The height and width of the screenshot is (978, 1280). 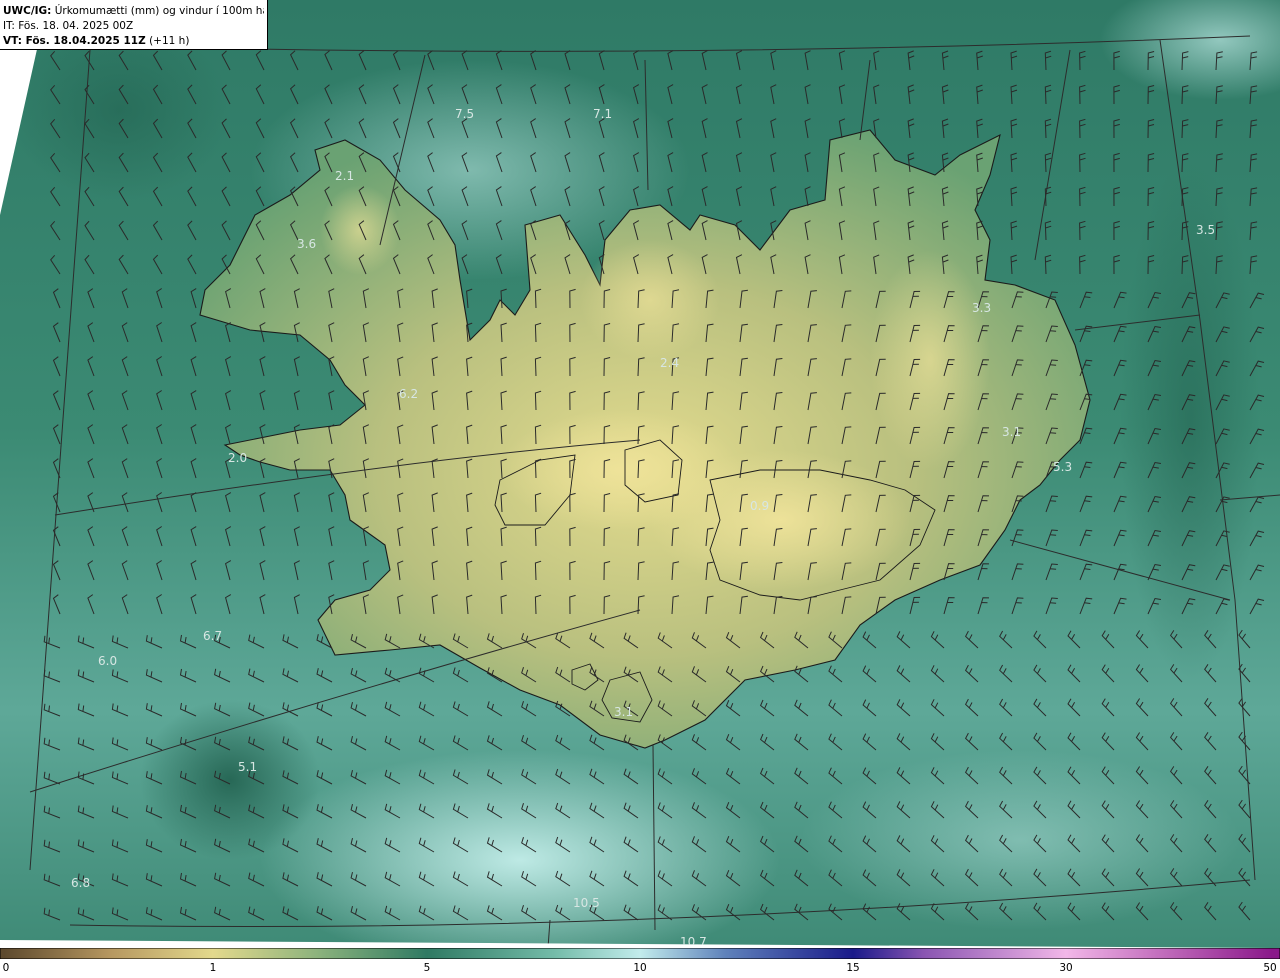 What do you see at coordinates (306, 244) in the screenshot?
I see `value-label: 3.6` at bounding box center [306, 244].